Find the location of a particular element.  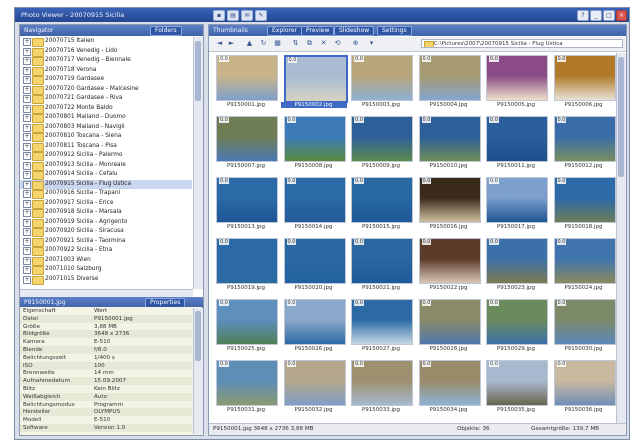

tree-item: +20070918 Sicilia - Marsala is located at coordinates (106, 213).